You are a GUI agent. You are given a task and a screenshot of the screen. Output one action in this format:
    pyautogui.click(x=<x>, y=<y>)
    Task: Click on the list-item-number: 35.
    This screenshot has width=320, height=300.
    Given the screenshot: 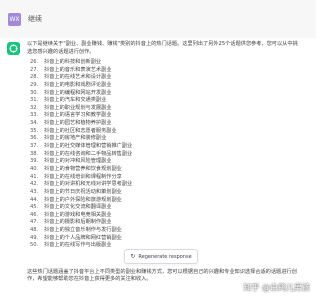 What is the action you would take?
    pyautogui.click(x=34, y=130)
    